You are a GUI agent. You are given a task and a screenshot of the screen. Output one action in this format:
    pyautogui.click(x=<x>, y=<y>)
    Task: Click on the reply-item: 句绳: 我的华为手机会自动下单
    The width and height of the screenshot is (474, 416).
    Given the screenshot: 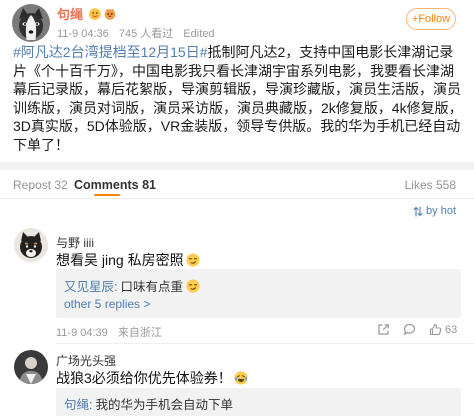 What is the action you would take?
    pyautogui.click(x=148, y=403)
    